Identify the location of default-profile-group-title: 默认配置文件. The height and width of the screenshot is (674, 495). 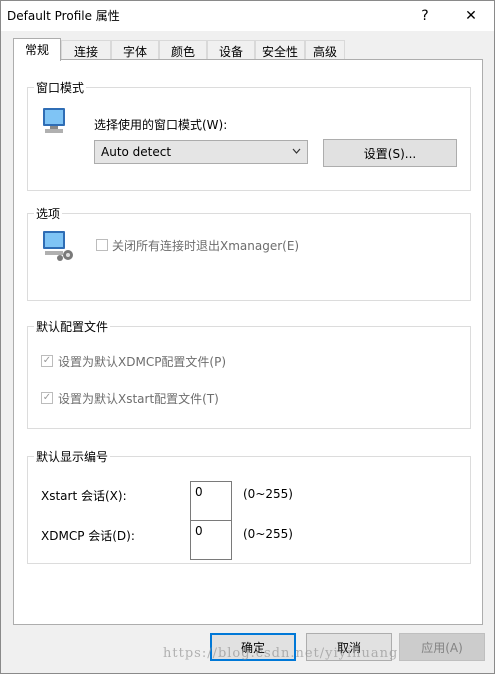
(72, 326).